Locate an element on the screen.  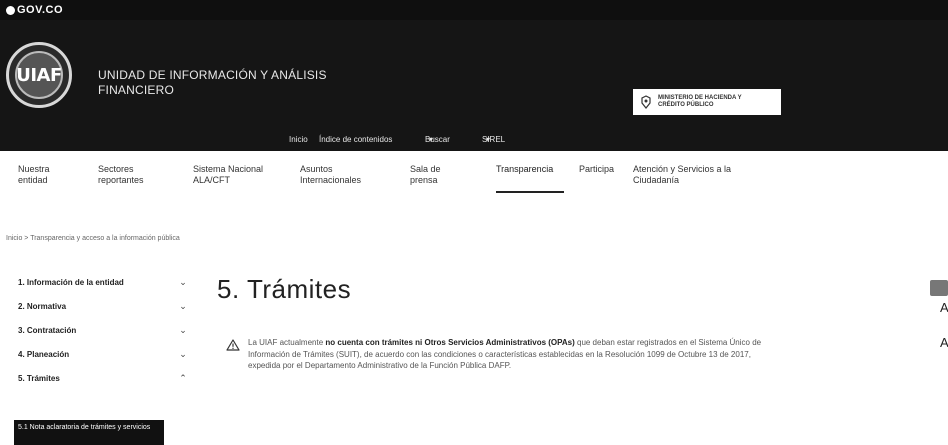
nav-label: Sistema Nacional is located at coordinates (228, 169).